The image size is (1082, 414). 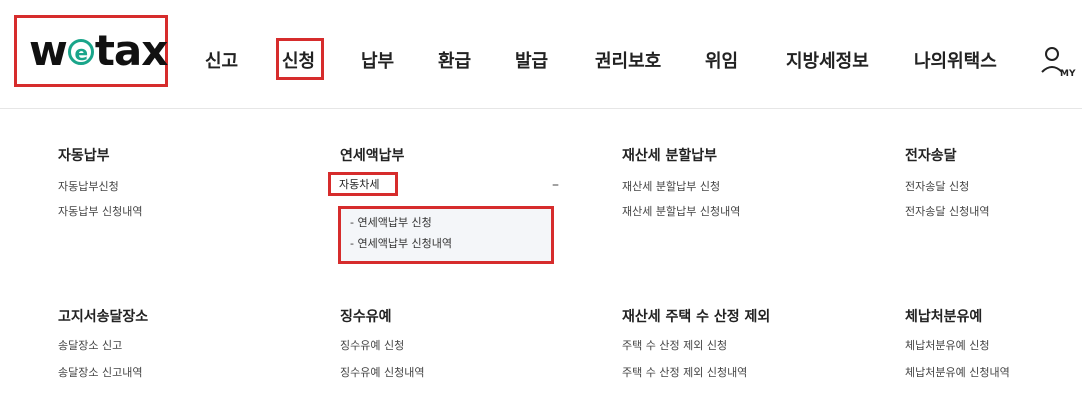 I want to click on section-title-housing-count-exclusion: 재산세 주택 수 산정 제외, so click(x=696, y=317).